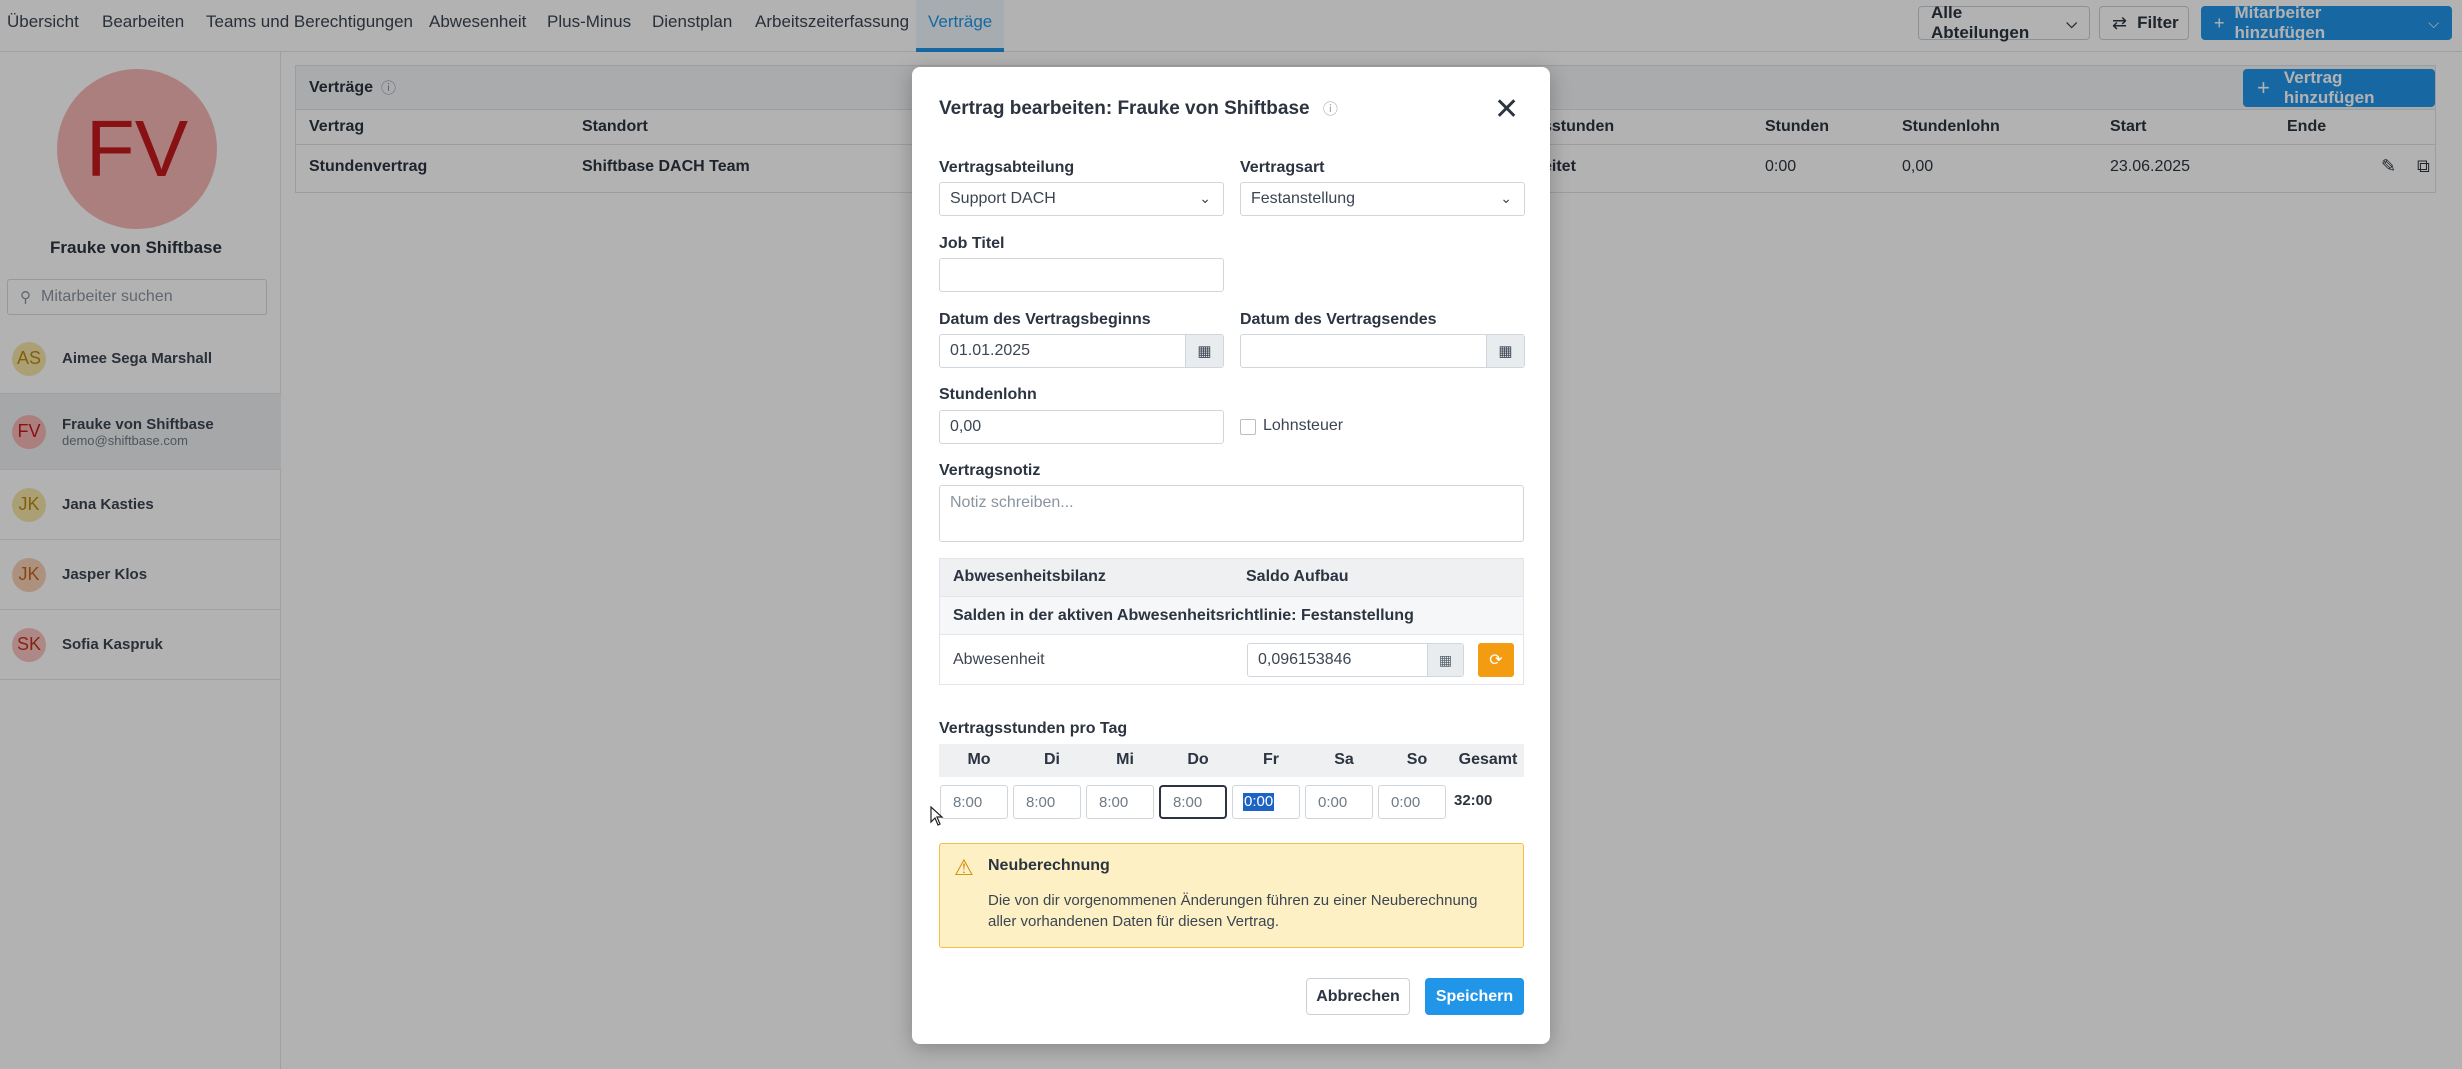  I want to click on start-date-input, so click(1060, 351).